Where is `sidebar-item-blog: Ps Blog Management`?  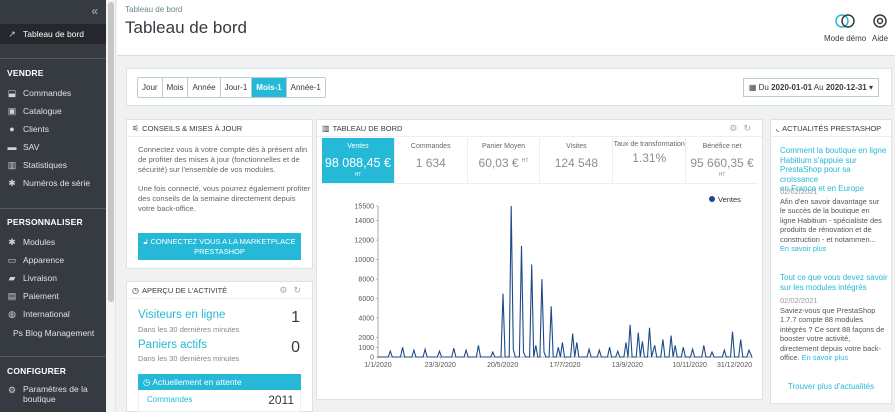 sidebar-item-blog: Ps Blog Management is located at coordinates (53, 333).